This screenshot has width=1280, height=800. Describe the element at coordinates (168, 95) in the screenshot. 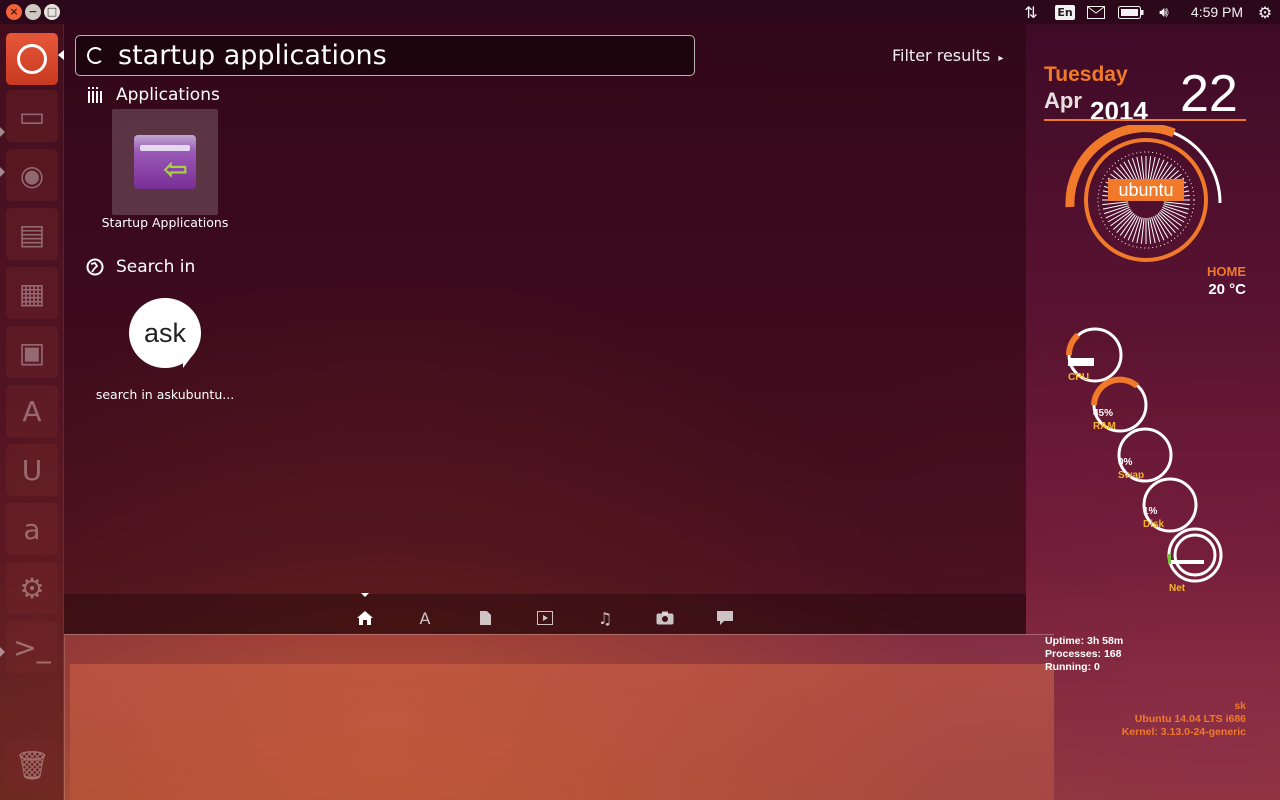

I see `category-label: Applications` at that location.